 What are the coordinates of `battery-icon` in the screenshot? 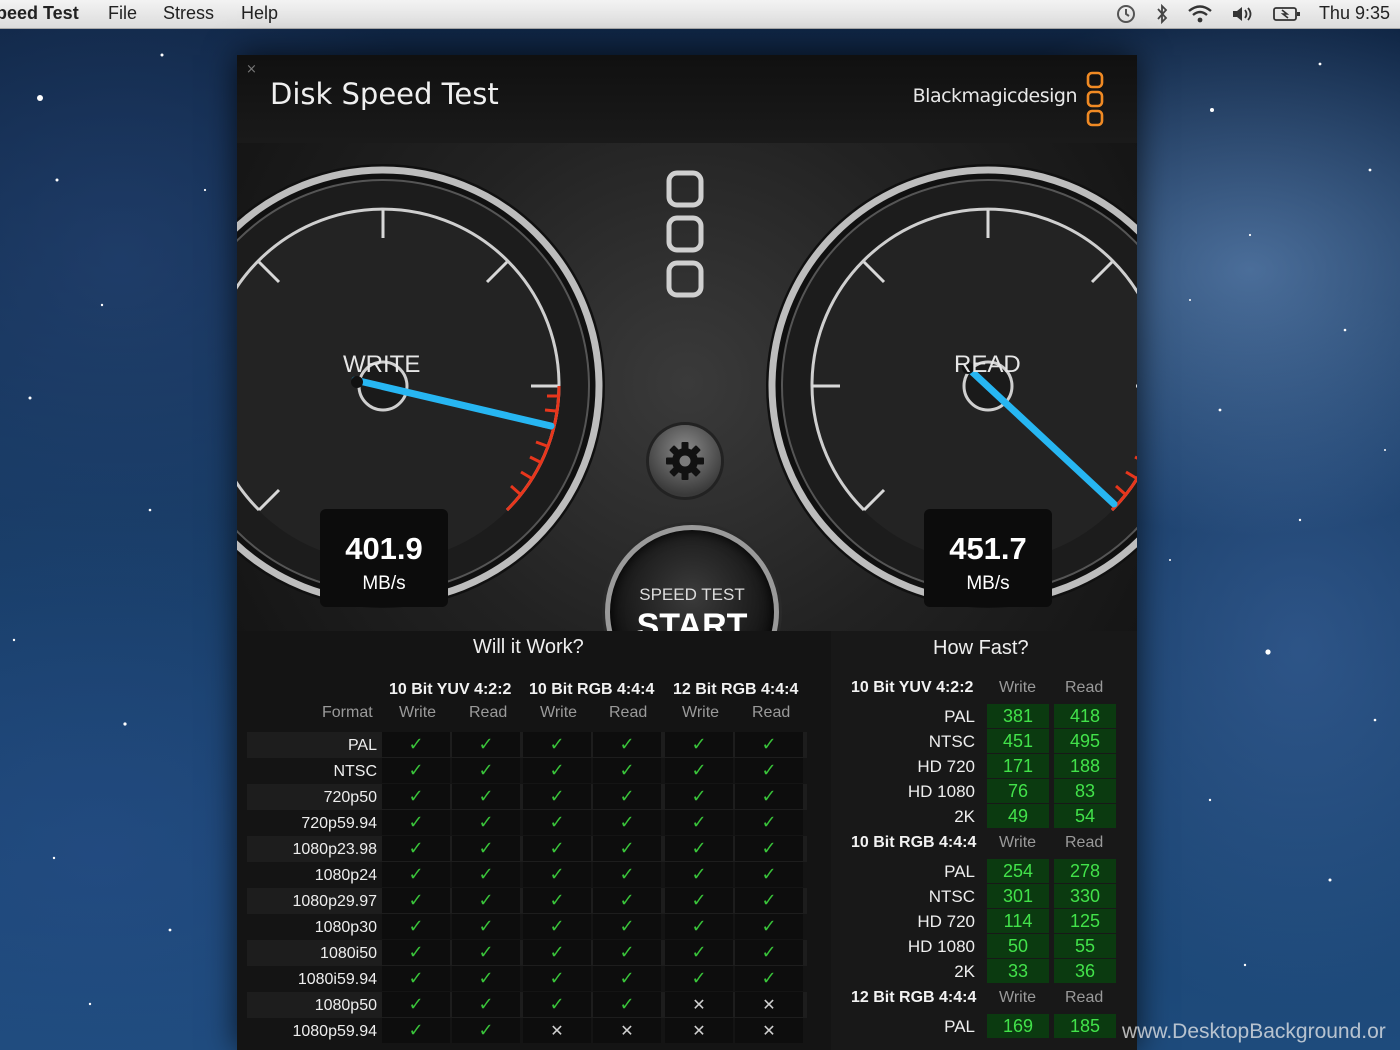 It's located at (1287, 14).